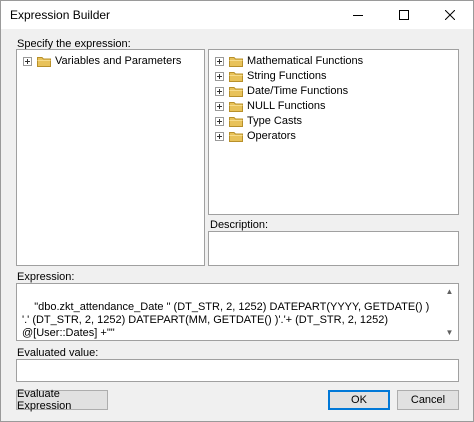  What do you see at coordinates (449, 291) in the screenshot?
I see `scroll-up-icon: ▲` at bounding box center [449, 291].